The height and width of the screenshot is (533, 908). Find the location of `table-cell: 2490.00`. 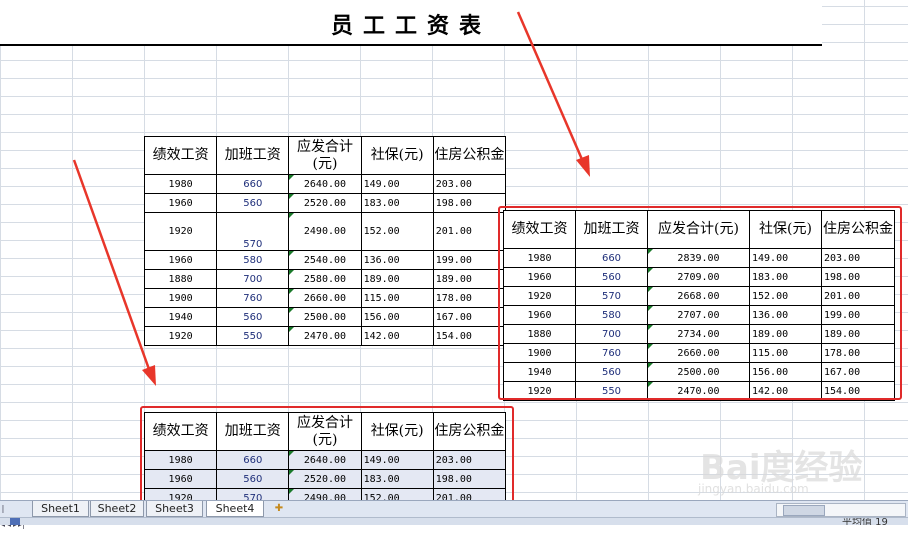

table-cell: 2490.00 is located at coordinates (325, 494).